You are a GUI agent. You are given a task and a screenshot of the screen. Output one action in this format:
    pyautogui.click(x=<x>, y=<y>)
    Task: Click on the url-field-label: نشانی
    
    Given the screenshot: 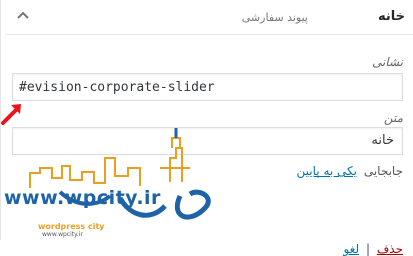 What is the action you would take?
    pyautogui.click(x=387, y=62)
    